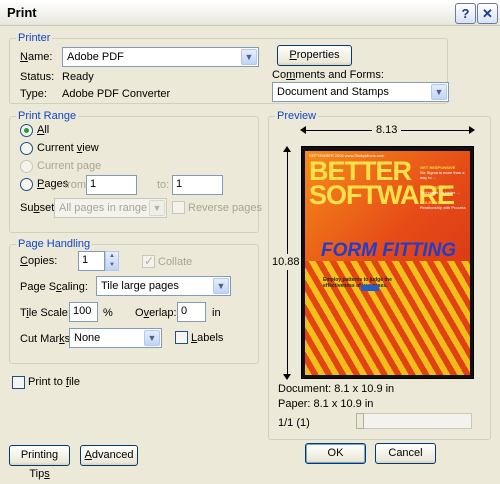  Describe the element at coordinates (328, 75) in the screenshot. I see `comments-forms-label: Comments and Forms:` at that location.